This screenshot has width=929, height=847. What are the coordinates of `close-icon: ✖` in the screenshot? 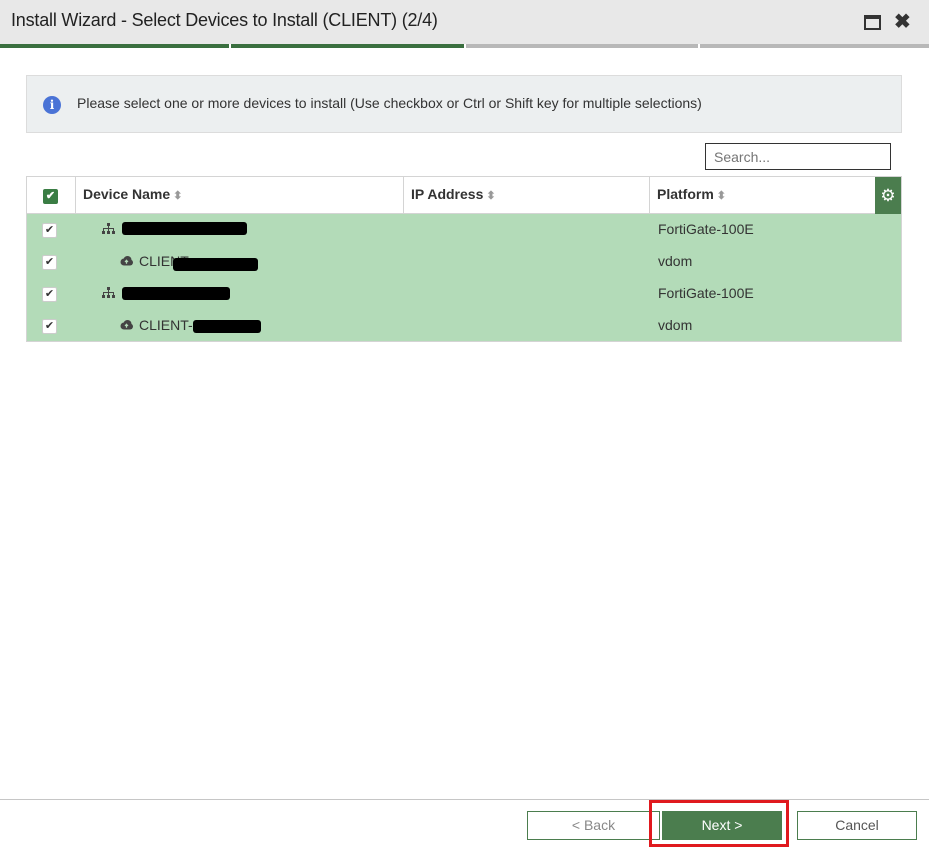 It's located at (902, 22).